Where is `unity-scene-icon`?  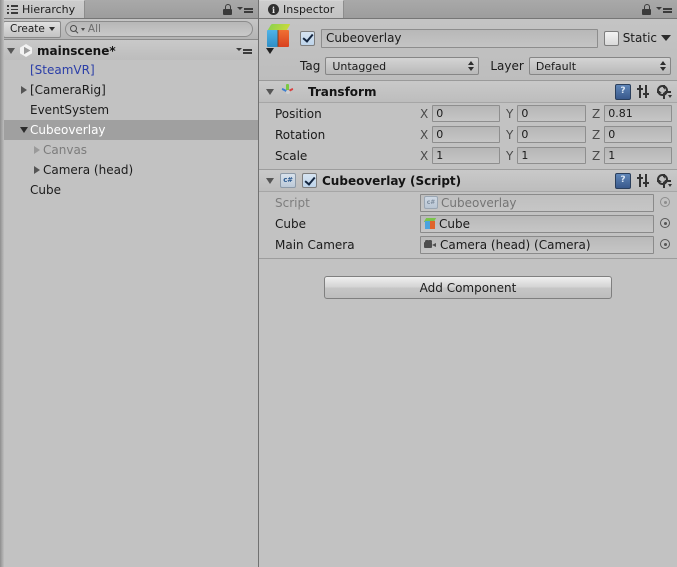 unity-scene-icon is located at coordinates (26, 51).